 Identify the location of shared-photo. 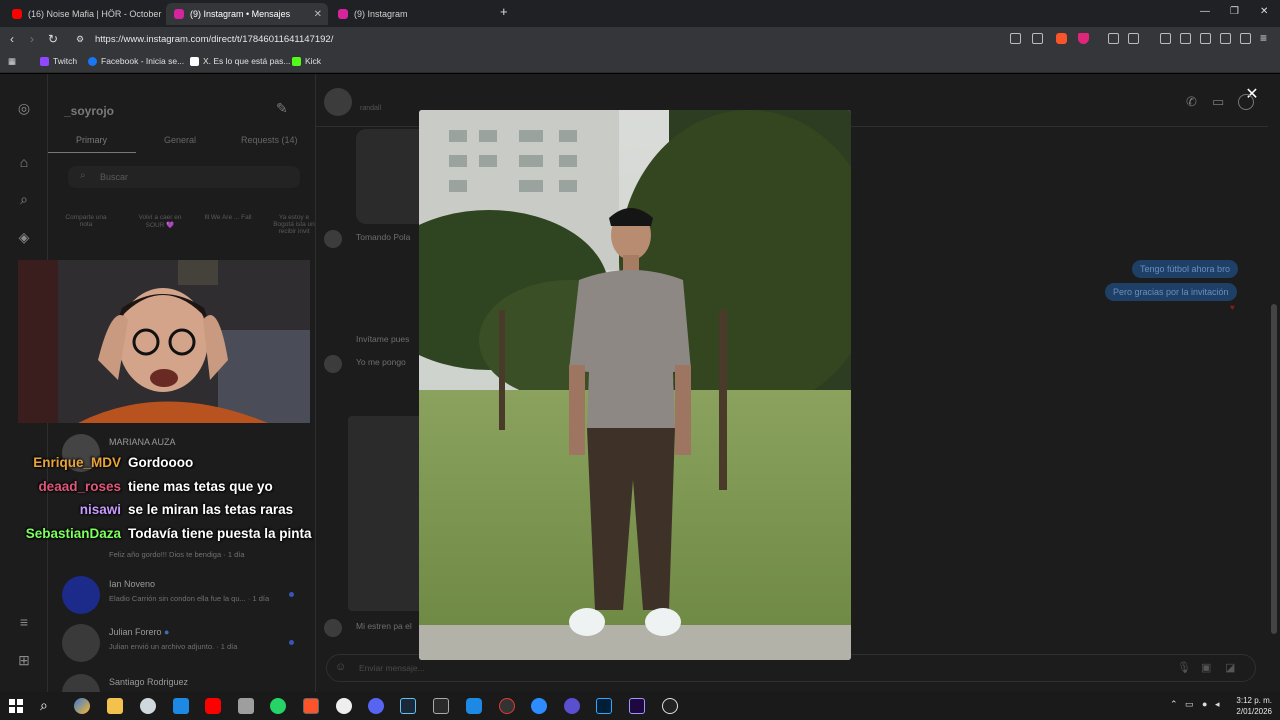
(388, 513).